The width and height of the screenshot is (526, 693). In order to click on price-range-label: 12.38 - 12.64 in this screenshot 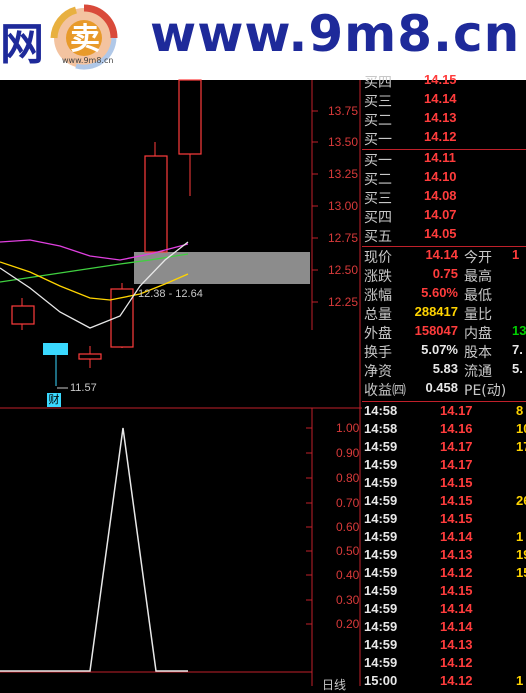, I will do `click(170, 294)`.